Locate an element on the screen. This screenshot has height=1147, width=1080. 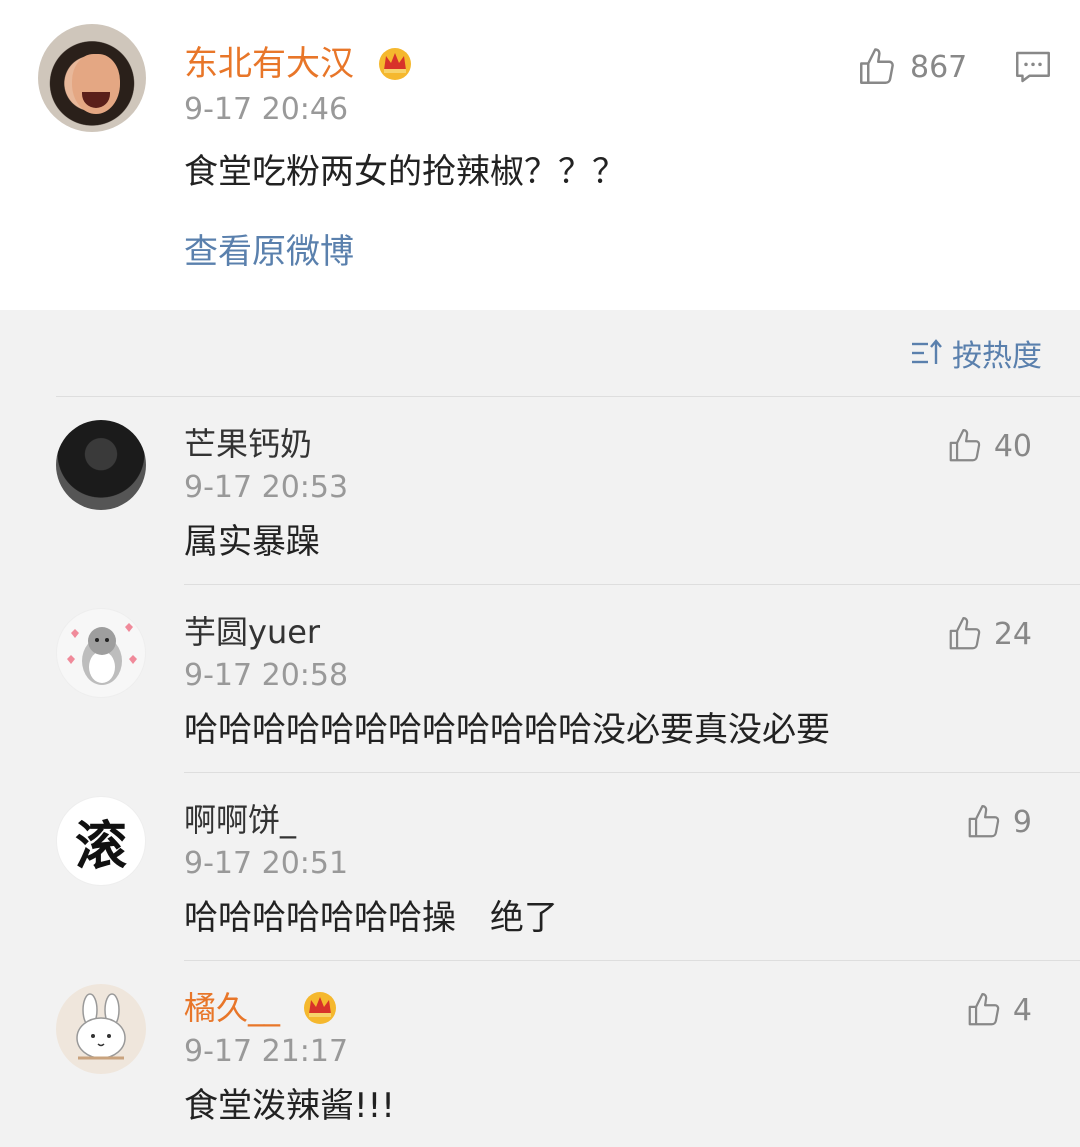
author-name: 东北有大汉 is located at coordinates (299, 64).